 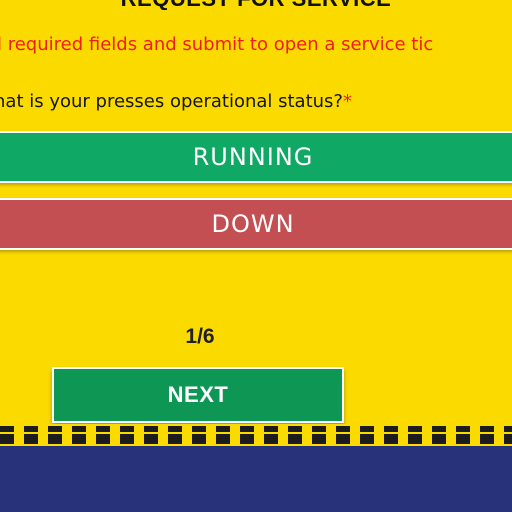 What do you see at coordinates (256, 439) in the screenshot?
I see `hazard-stripe-row-bottom` at bounding box center [256, 439].